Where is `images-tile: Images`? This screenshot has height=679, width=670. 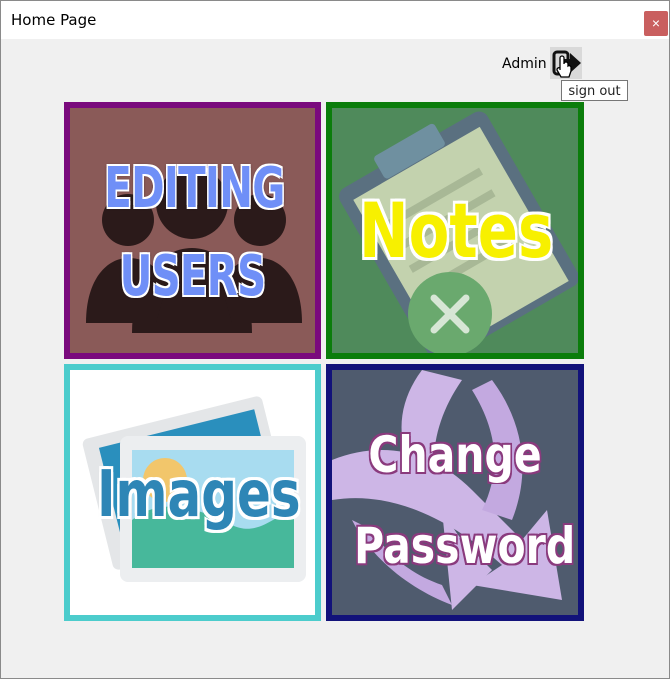
images-tile: Images is located at coordinates (192, 492).